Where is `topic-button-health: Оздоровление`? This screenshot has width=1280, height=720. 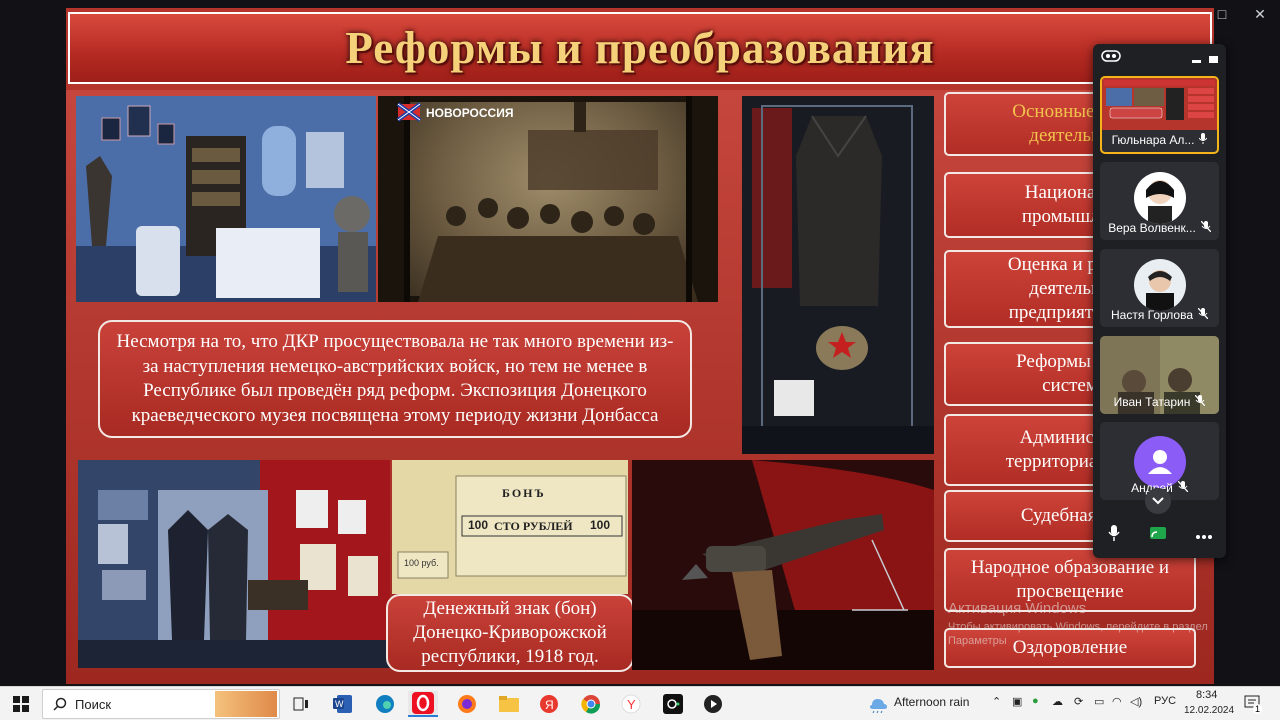
topic-button-health: Оздоровление is located at coordinates (1070, 648).